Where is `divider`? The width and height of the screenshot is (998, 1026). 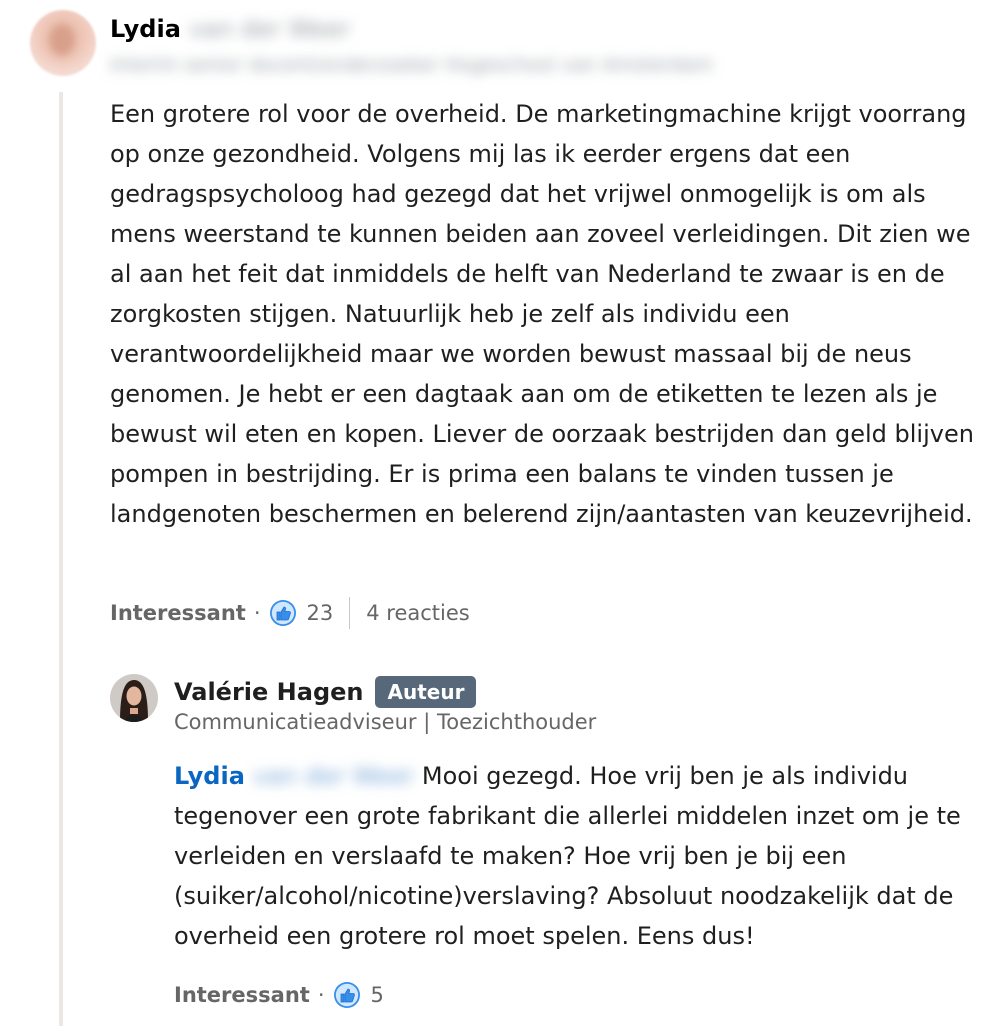
divider is located at coordinates (350, 613).